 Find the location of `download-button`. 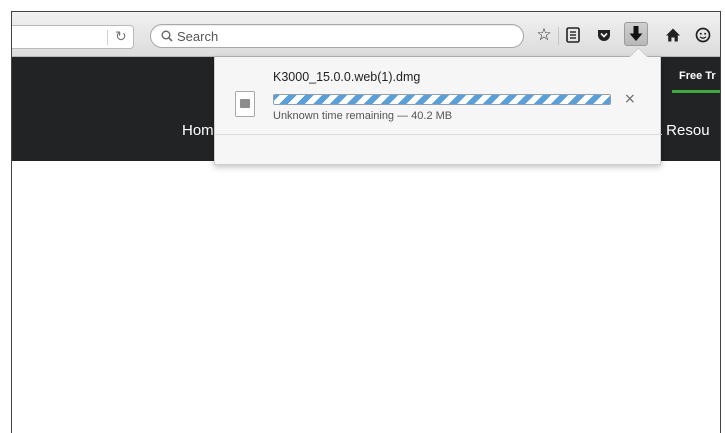

download-button is located at coordinates (636, 34).